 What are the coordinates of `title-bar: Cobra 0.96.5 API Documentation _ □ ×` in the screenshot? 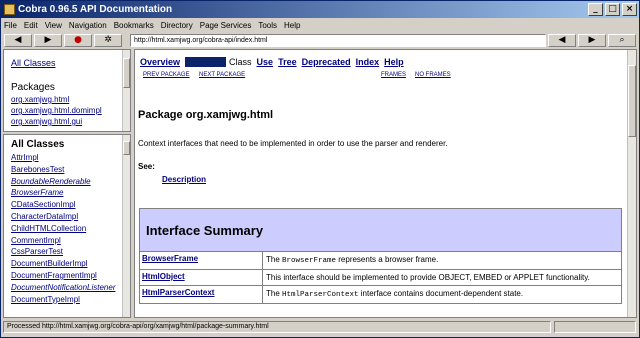 It's located at (320, 9).